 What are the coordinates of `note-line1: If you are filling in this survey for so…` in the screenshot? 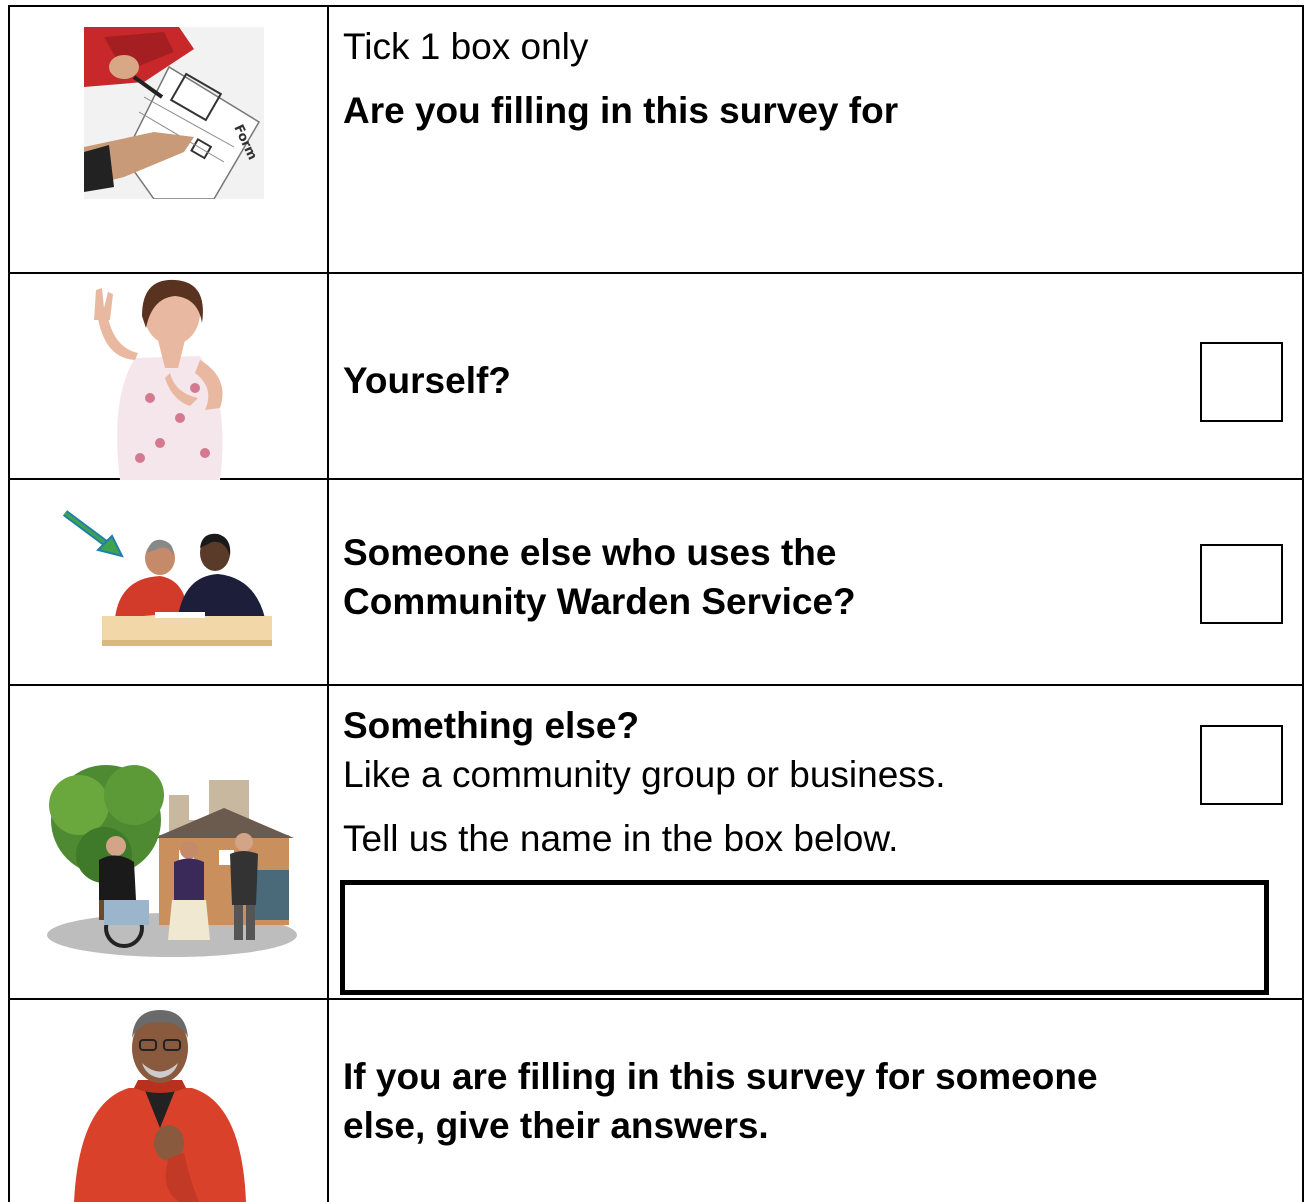 It's located at (720, 1076).